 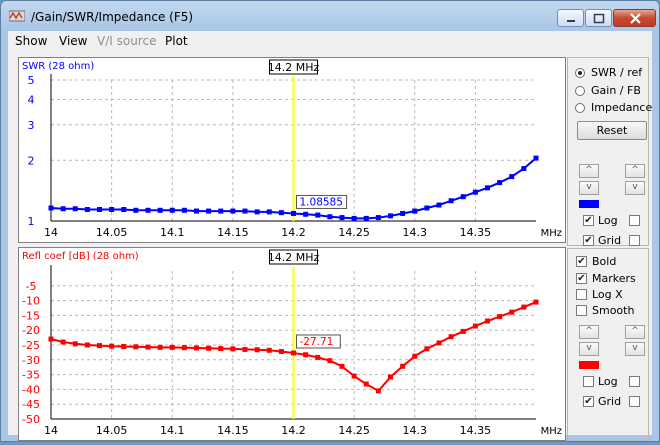 I want to click on refl-x-tick-label: 14, so click(x=51, y=430).